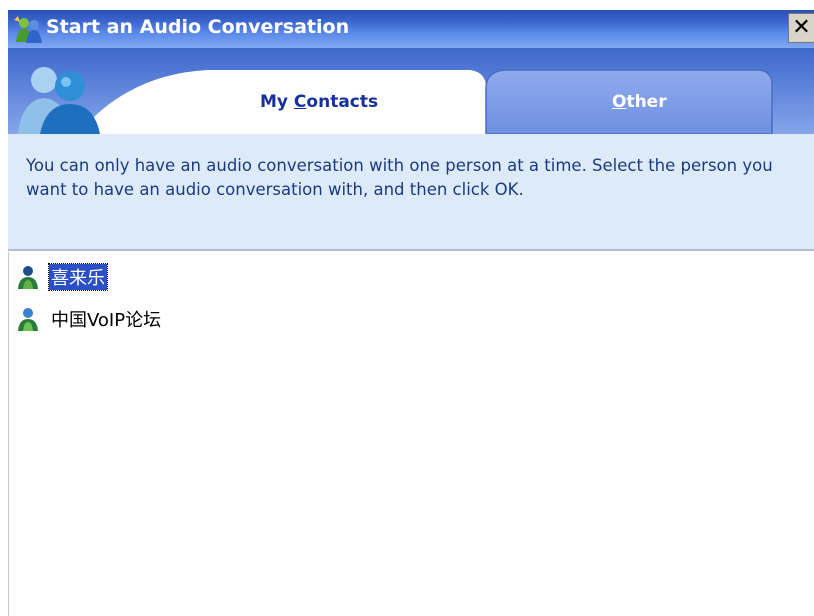  I want to click on tab-header: My Contacts Other, so click(411, 91).